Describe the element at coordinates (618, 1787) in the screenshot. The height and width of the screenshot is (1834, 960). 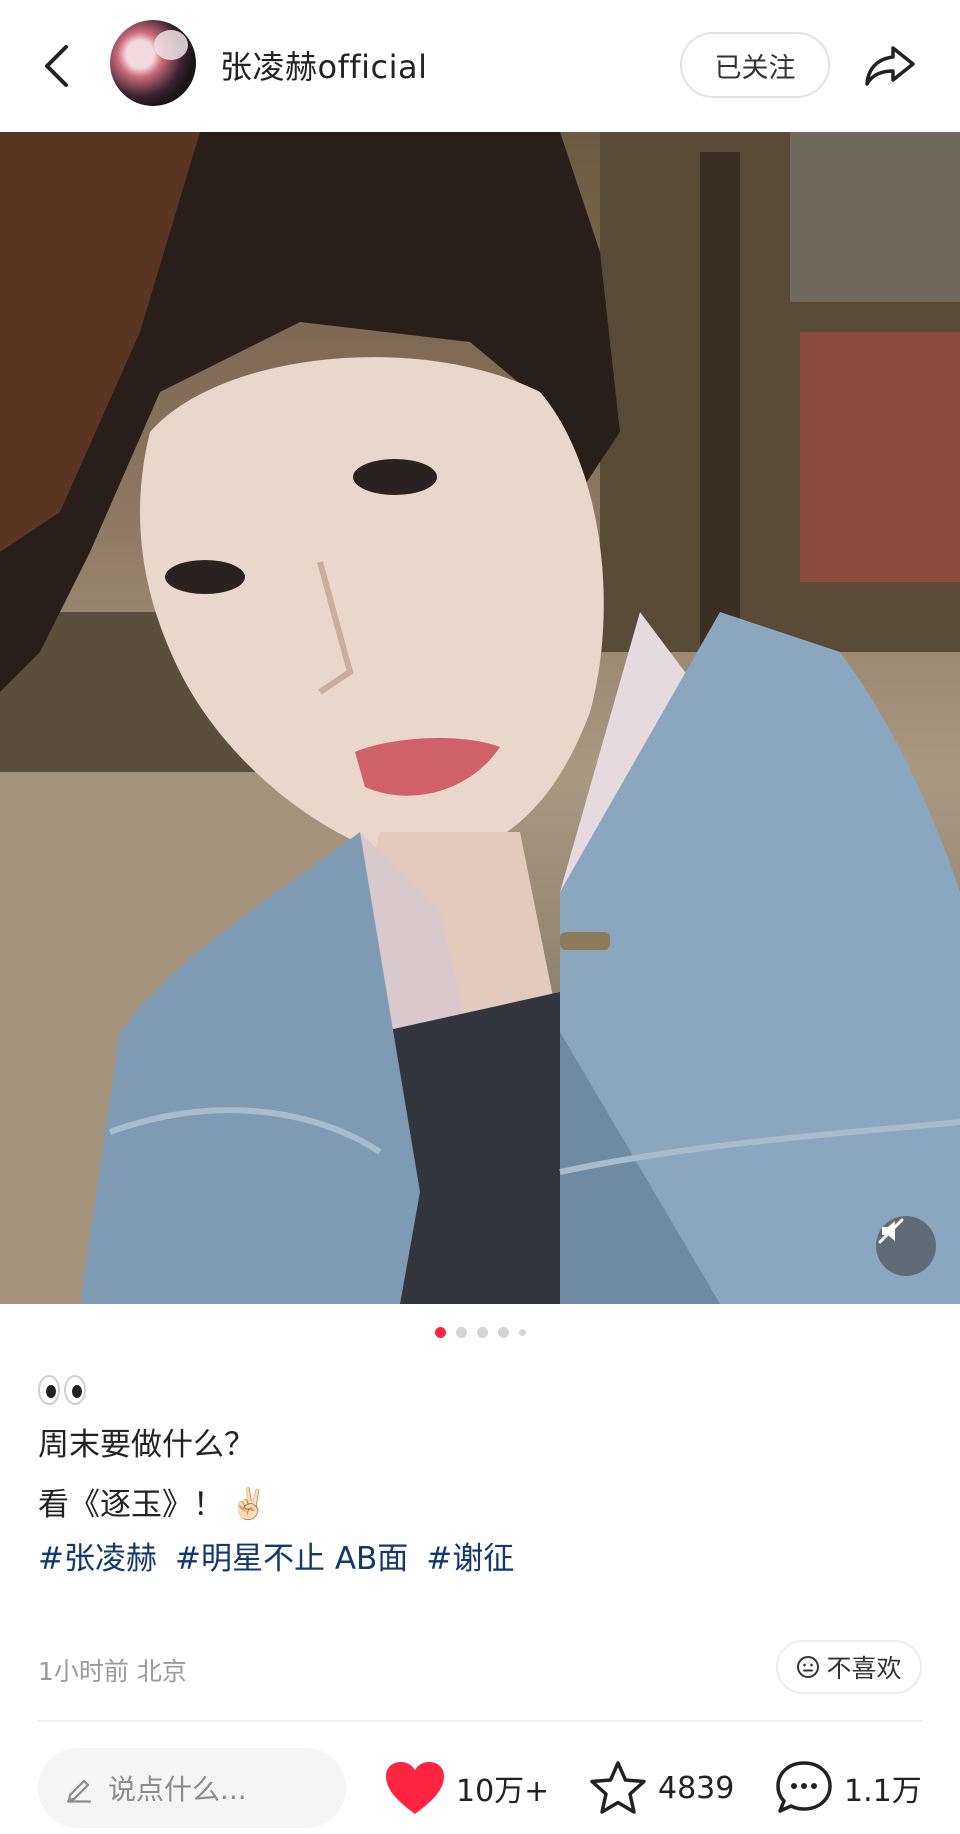
I see `star-outline-icon` at that location.